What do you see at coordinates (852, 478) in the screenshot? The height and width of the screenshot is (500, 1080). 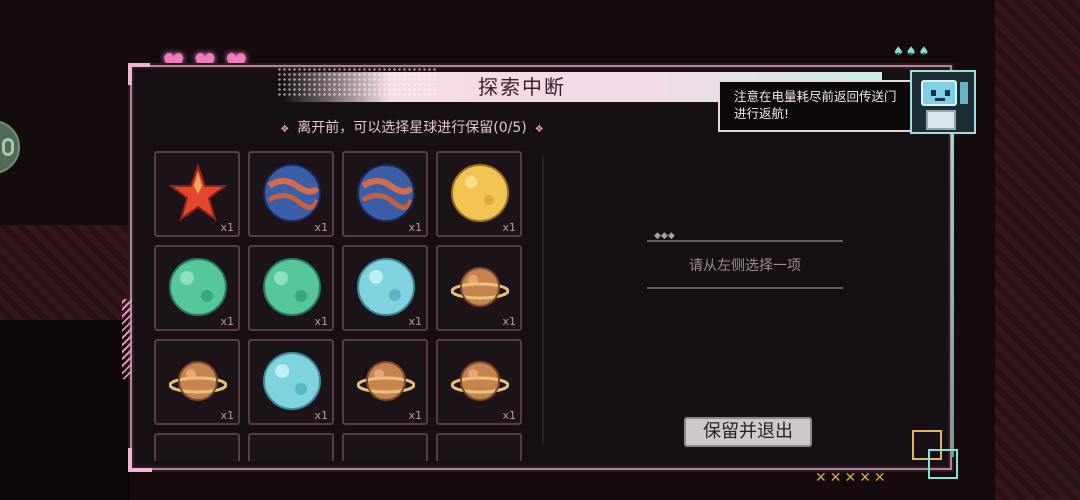 I see `x-marks-deco: ✕✕✕✕✕` at bounding box center [852, 478].